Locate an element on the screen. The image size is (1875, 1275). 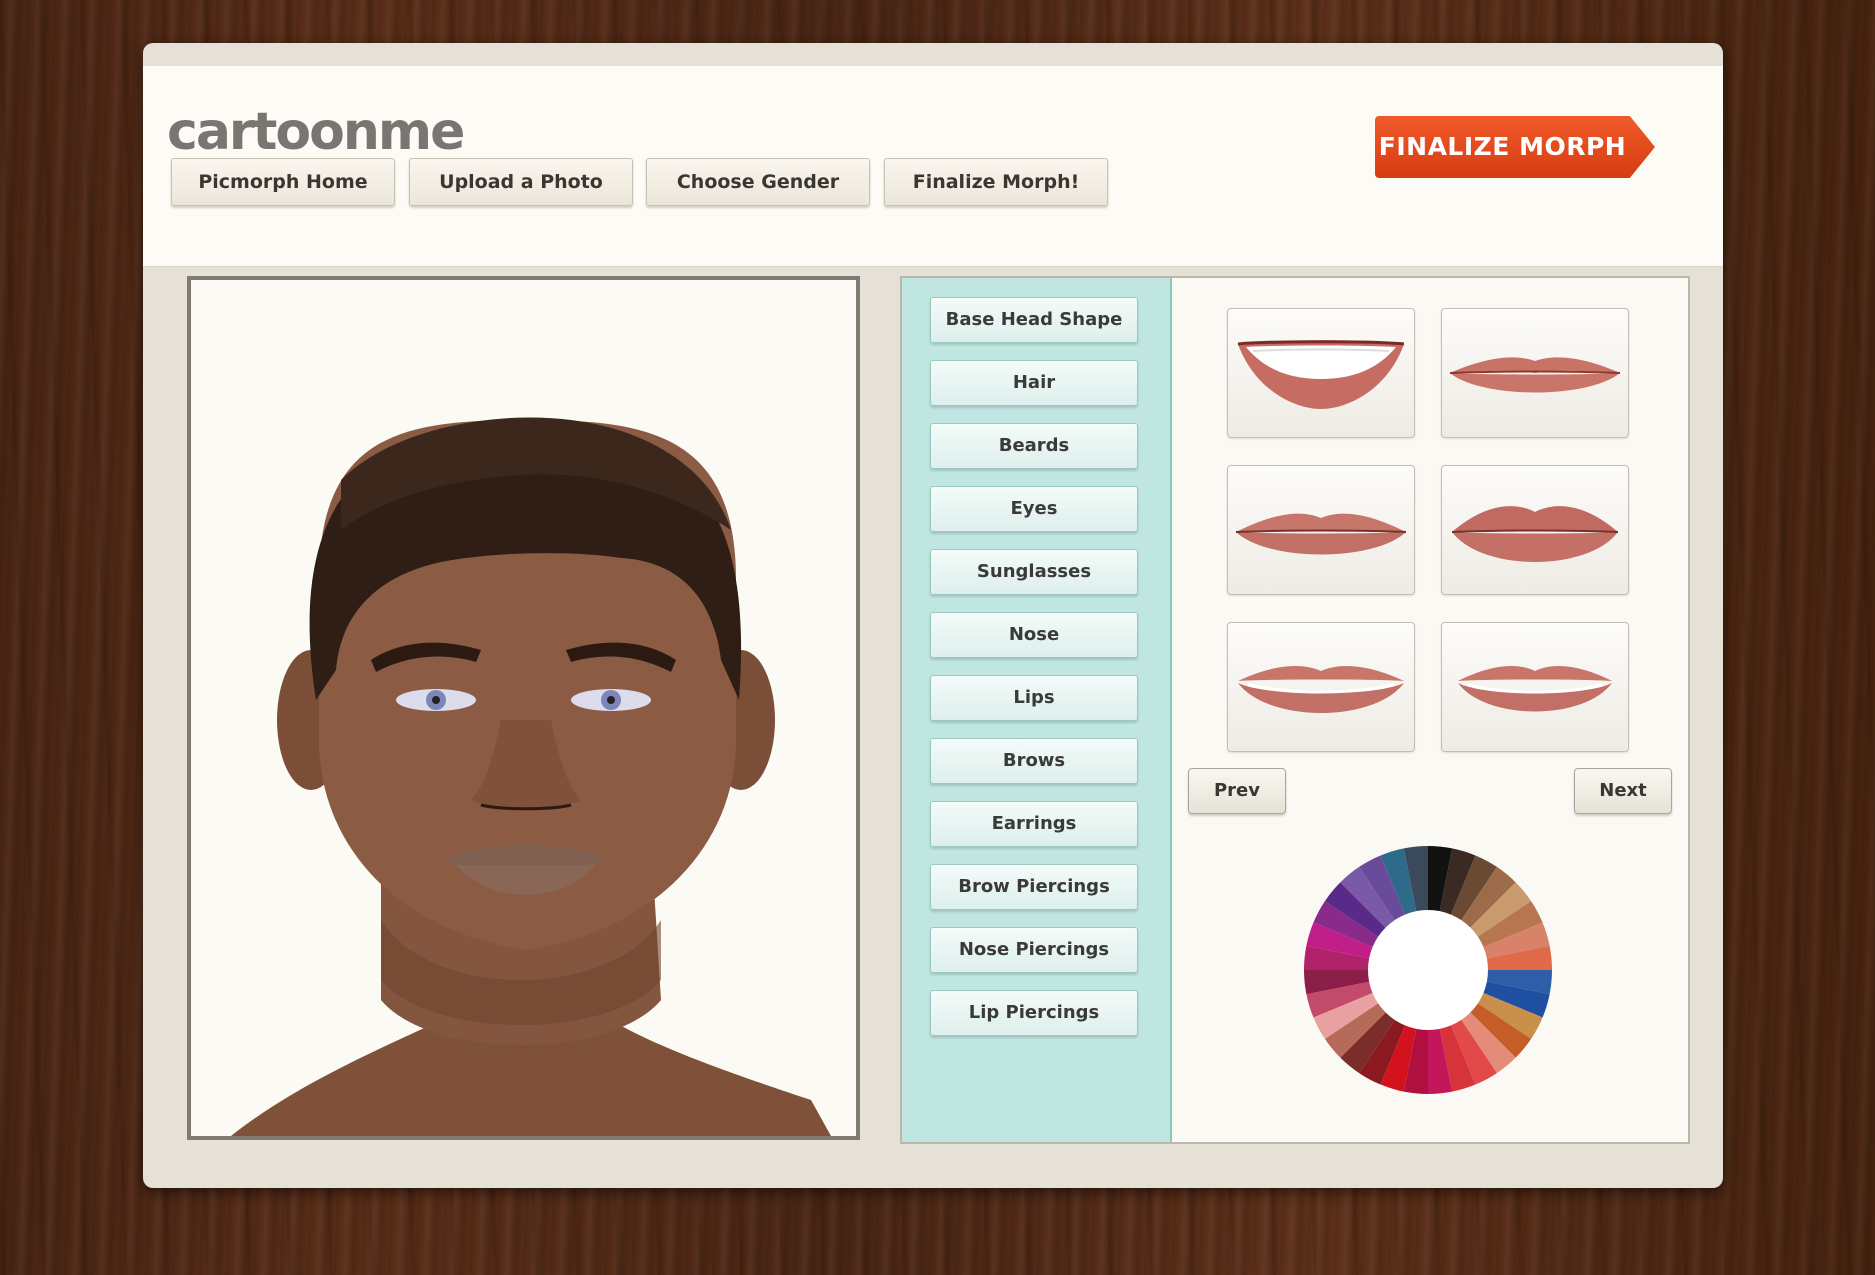
prev-button: Prev is located at coordinates (1237, 791).